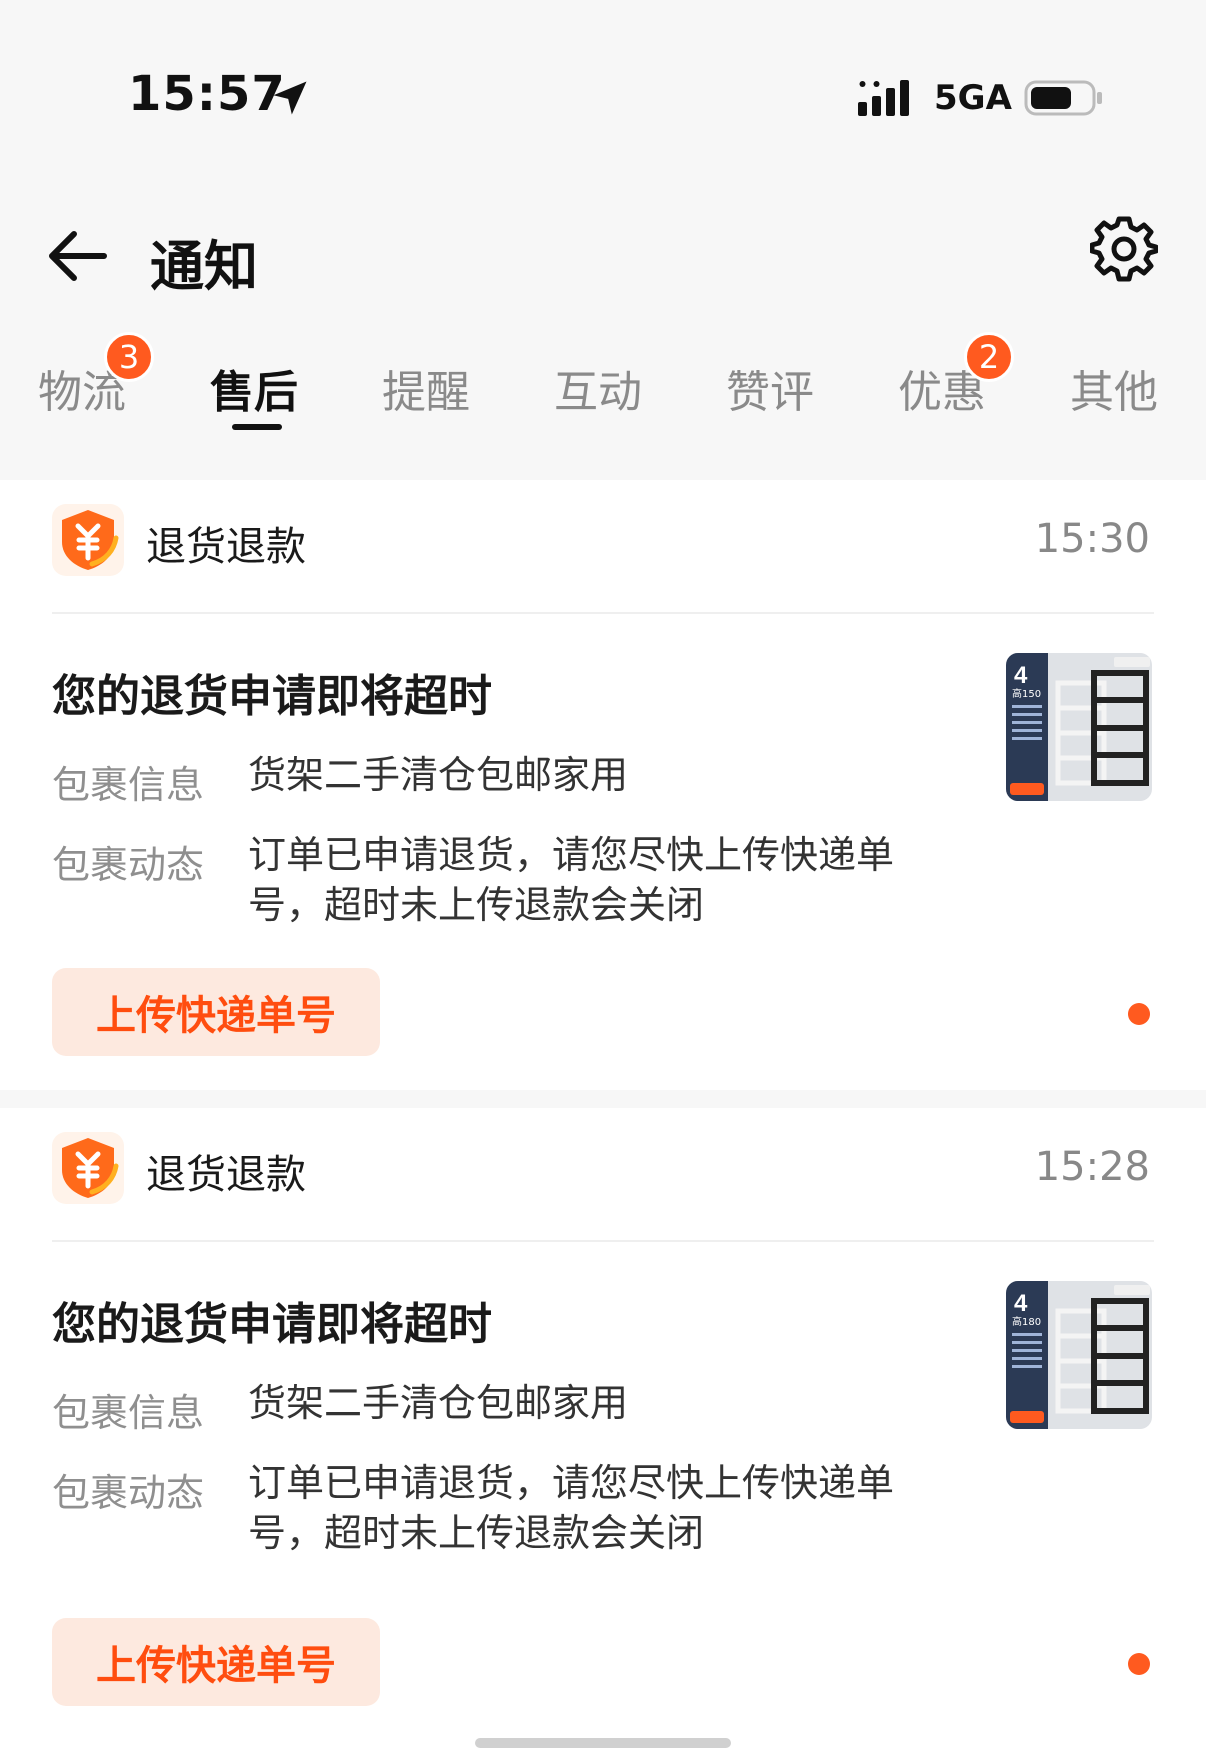 This screenshot has width=1206, height=1753. Describe the element at coordinates (254, 388) in the screenshot. I see `tab-after-sales: 售后` at that location.